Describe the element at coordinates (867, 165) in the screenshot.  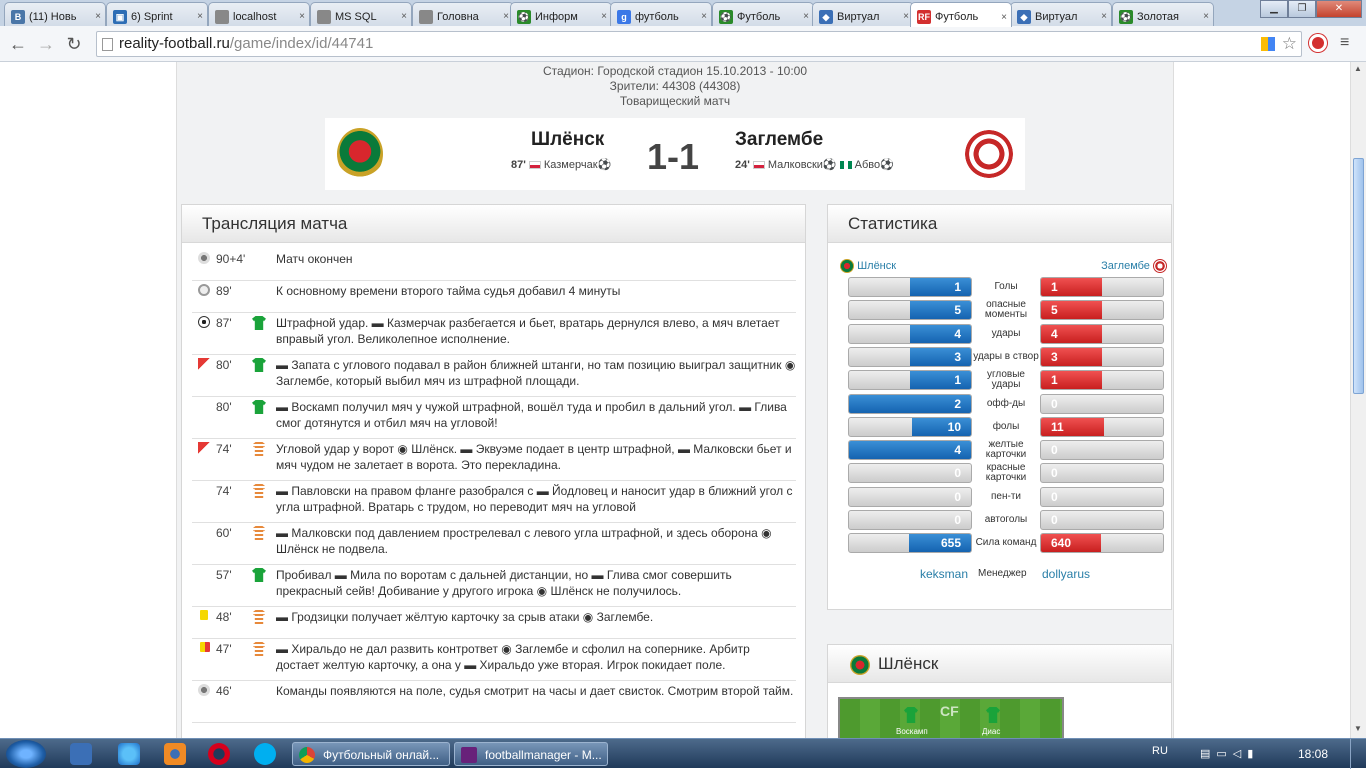
I see `away-assist-player: Абво` at that location.